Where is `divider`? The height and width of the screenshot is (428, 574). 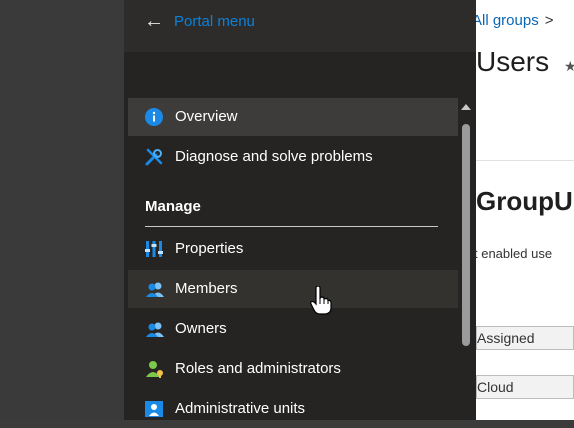
divider is located at coordinates (525, 160).